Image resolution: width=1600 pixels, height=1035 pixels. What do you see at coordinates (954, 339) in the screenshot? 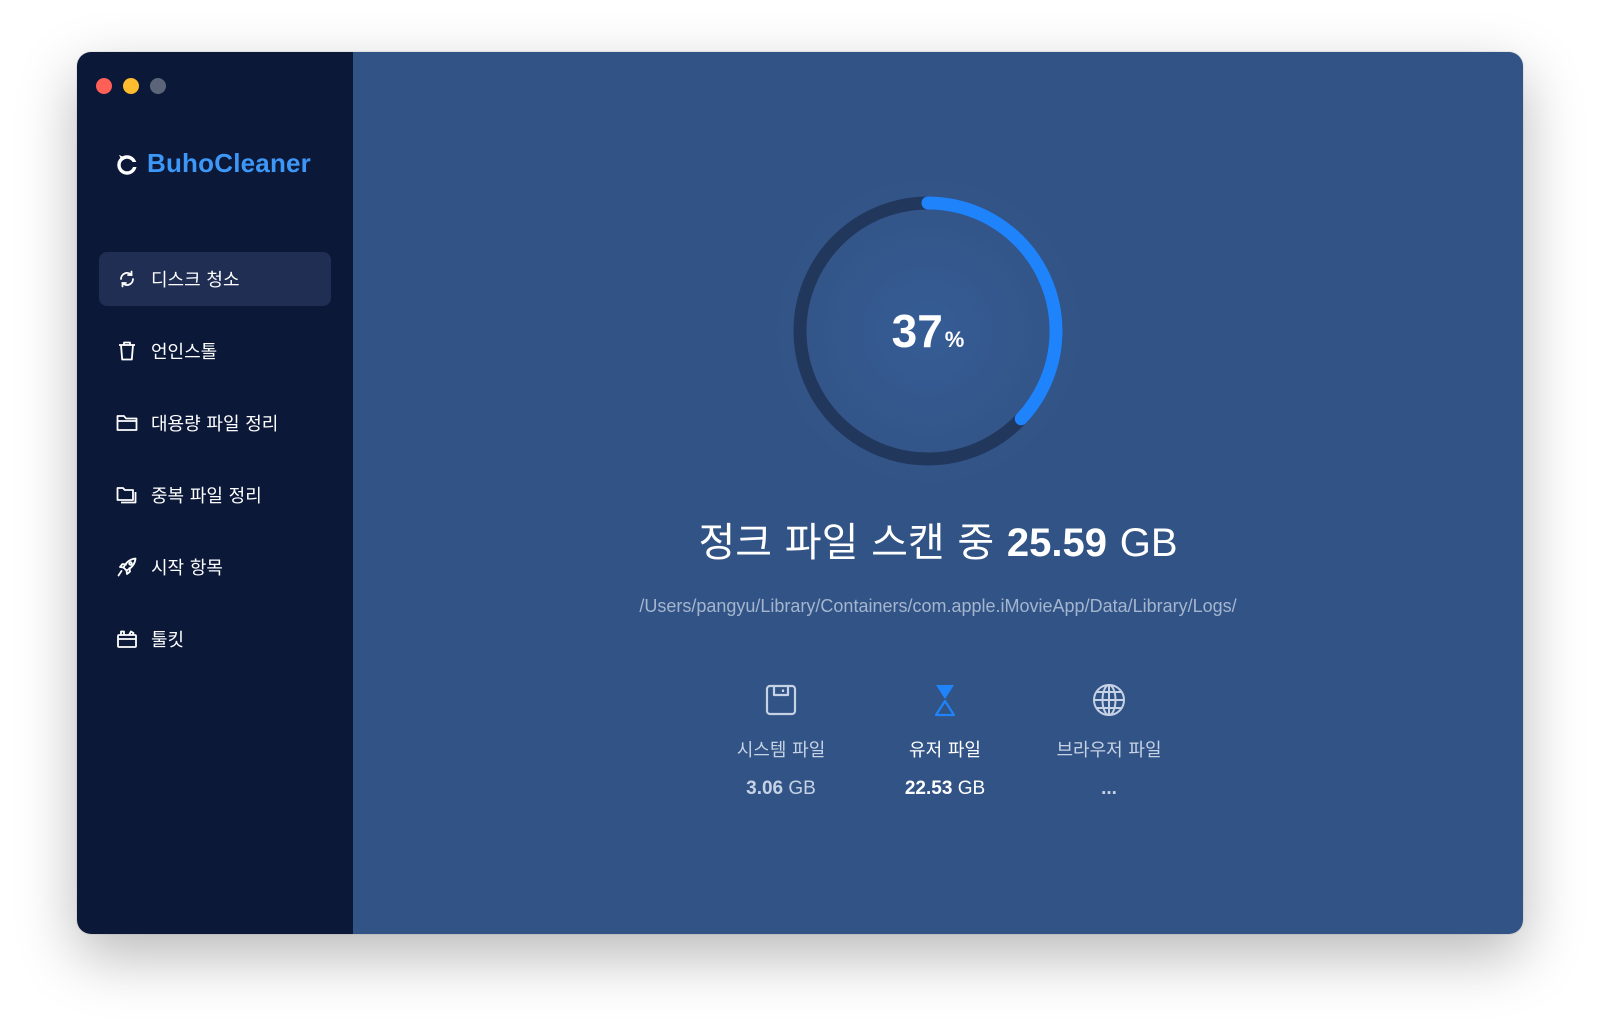
I see `percent-symbol: %` at bounding box center [954, 339].